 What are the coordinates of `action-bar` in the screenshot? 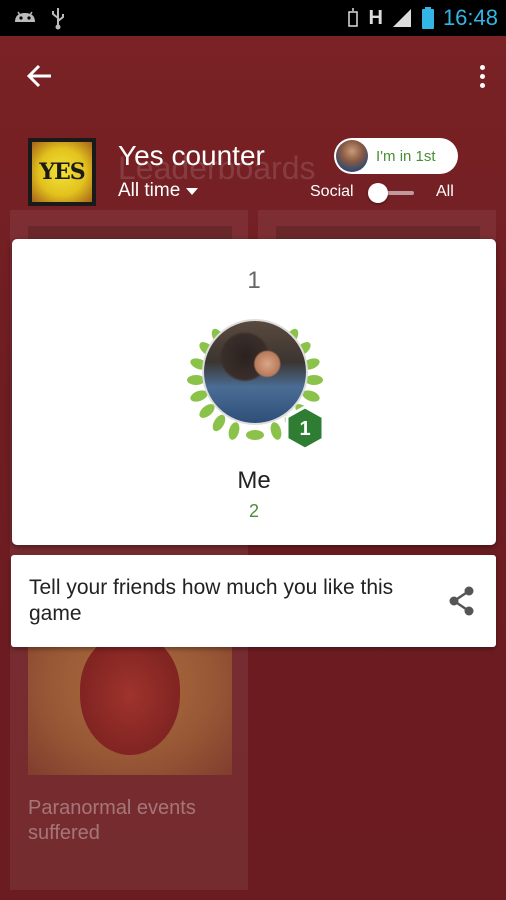 It's located at (253, 76).